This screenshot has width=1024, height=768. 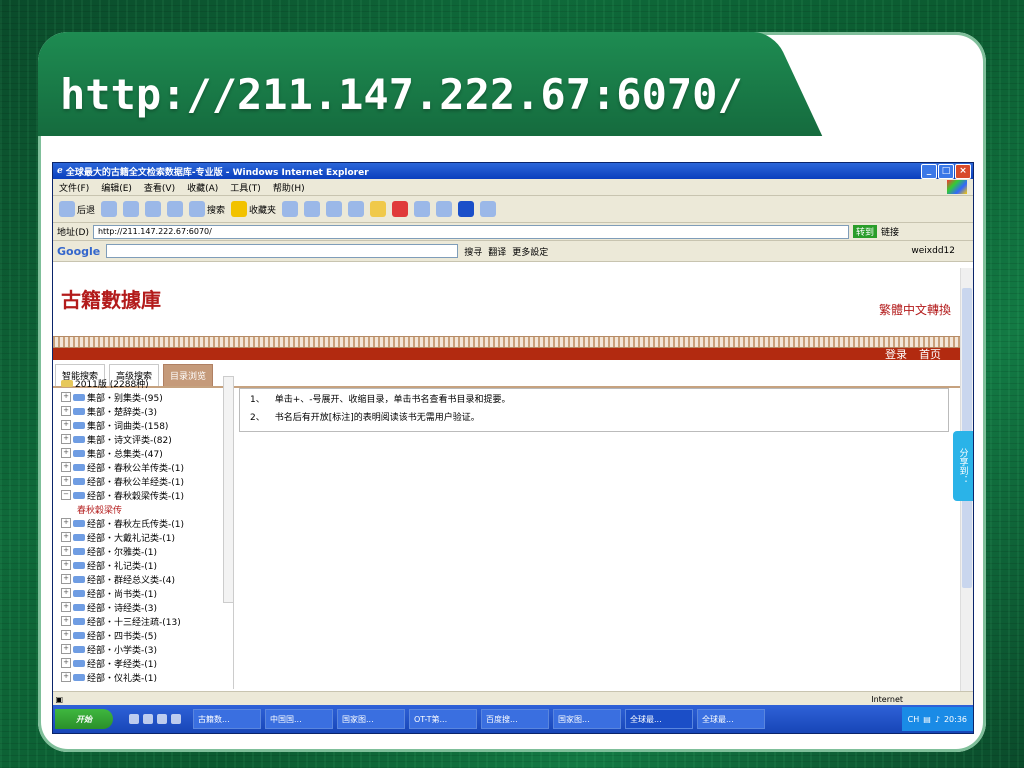 I want to click on volume-icon: ♪, so click(x=937, y=719).